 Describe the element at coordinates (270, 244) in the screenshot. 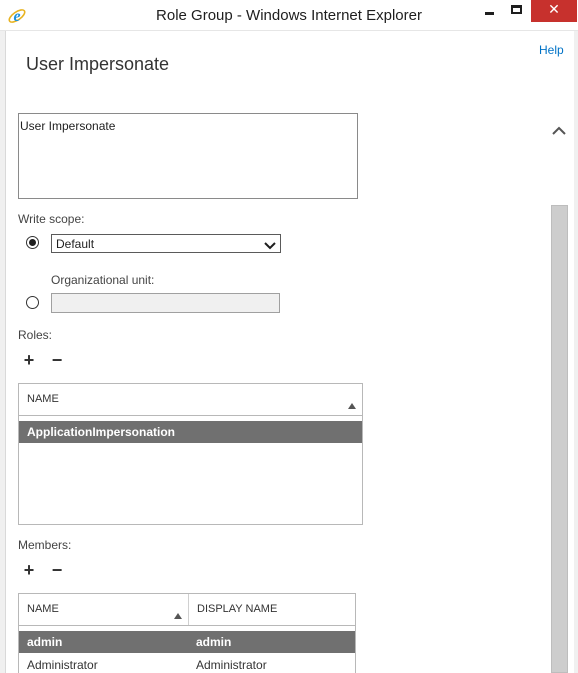

I see `chevron-down-icon` at that location.